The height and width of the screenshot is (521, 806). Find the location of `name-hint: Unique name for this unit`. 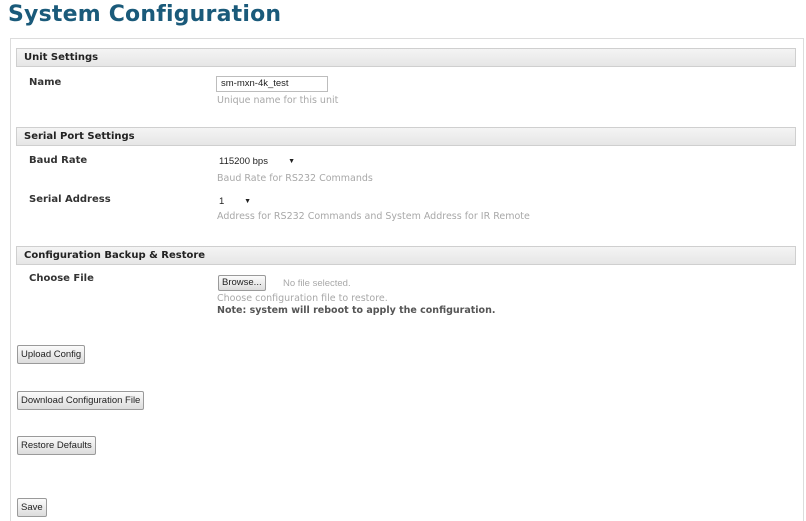

name-hint: Unique name for this unit is located at coordinates (278, 100).